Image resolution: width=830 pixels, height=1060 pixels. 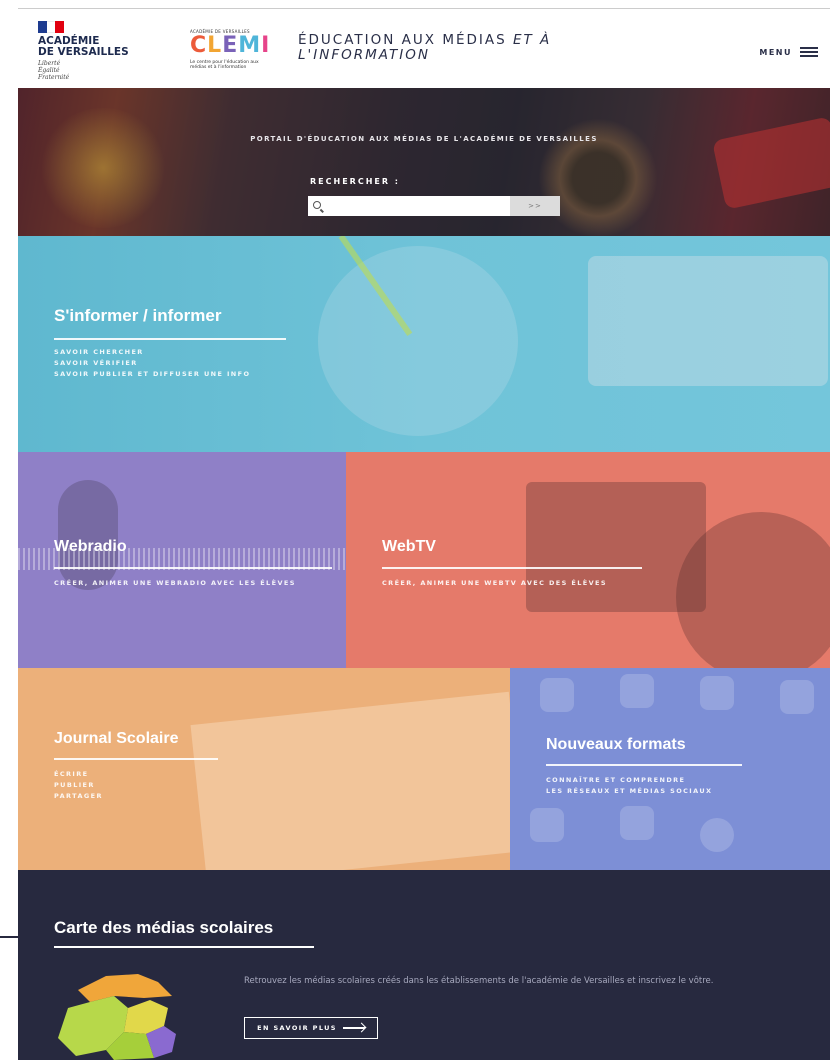 I want to click on motto-fraternite: Fraternité, so click(x=54, y=77).